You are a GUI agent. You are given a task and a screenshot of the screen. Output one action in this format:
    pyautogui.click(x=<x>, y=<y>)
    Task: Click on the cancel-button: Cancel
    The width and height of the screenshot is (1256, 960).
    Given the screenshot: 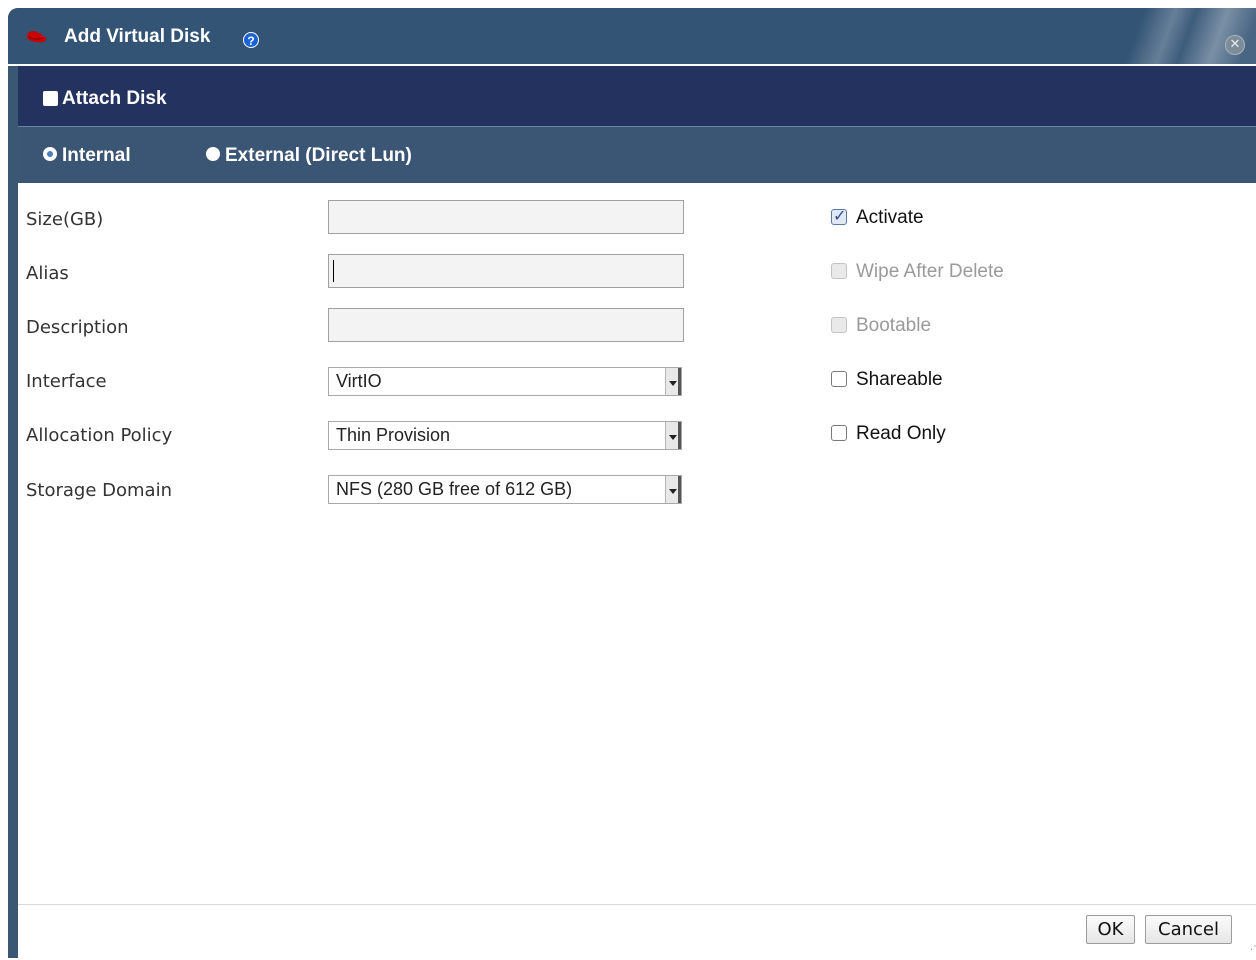 What is the action you would take?
    pyautogui.click(x=1188, y=929)
    